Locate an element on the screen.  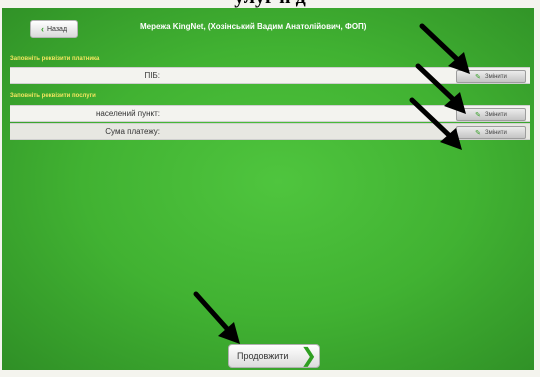
chevron-right-icon: ❯ is located at coordinates (308, 356).